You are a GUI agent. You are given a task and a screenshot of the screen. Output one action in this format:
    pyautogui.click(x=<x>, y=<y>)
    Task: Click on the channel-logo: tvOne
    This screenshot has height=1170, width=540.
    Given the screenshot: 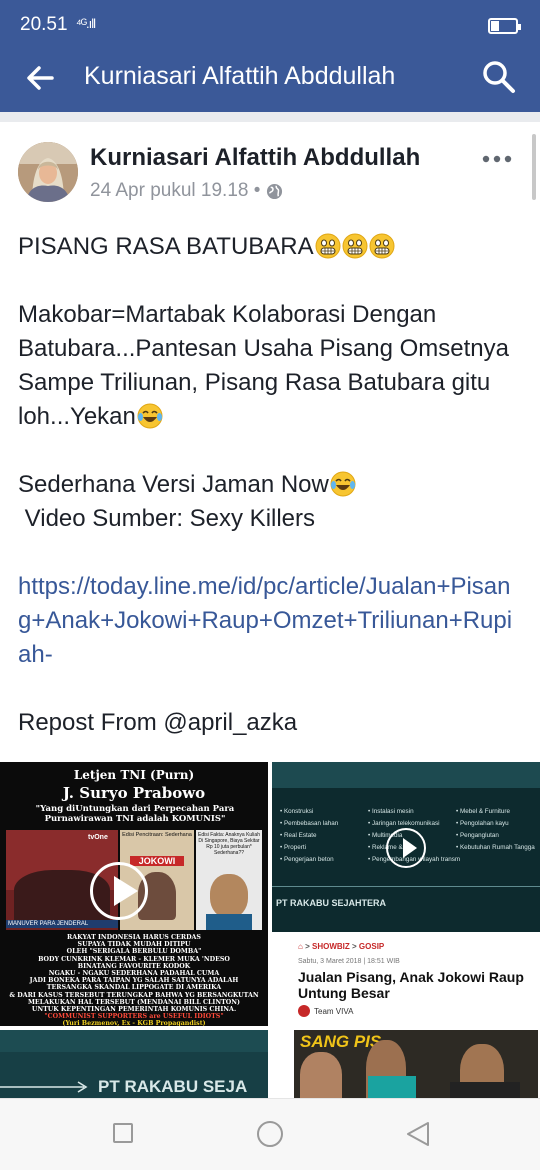 What is the action you would take?
    pyautogui.click(x=98, y=837)
    